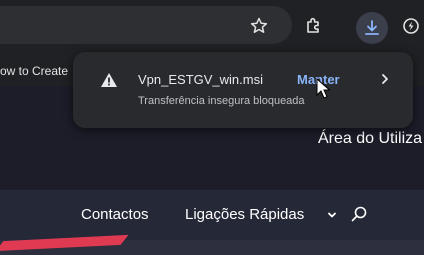 The height and width of the screenshot is (255, 424). I want to click on download-status: Transferência insegura bloqueada, so click(221, 101).